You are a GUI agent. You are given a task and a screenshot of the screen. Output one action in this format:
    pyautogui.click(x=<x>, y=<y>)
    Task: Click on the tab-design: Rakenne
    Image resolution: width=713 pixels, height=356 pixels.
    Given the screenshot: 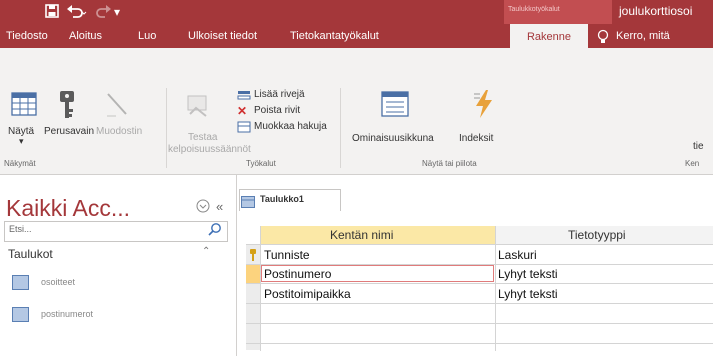 What is the action you would take?
    pyautogui.click(x=549, y=36)
    